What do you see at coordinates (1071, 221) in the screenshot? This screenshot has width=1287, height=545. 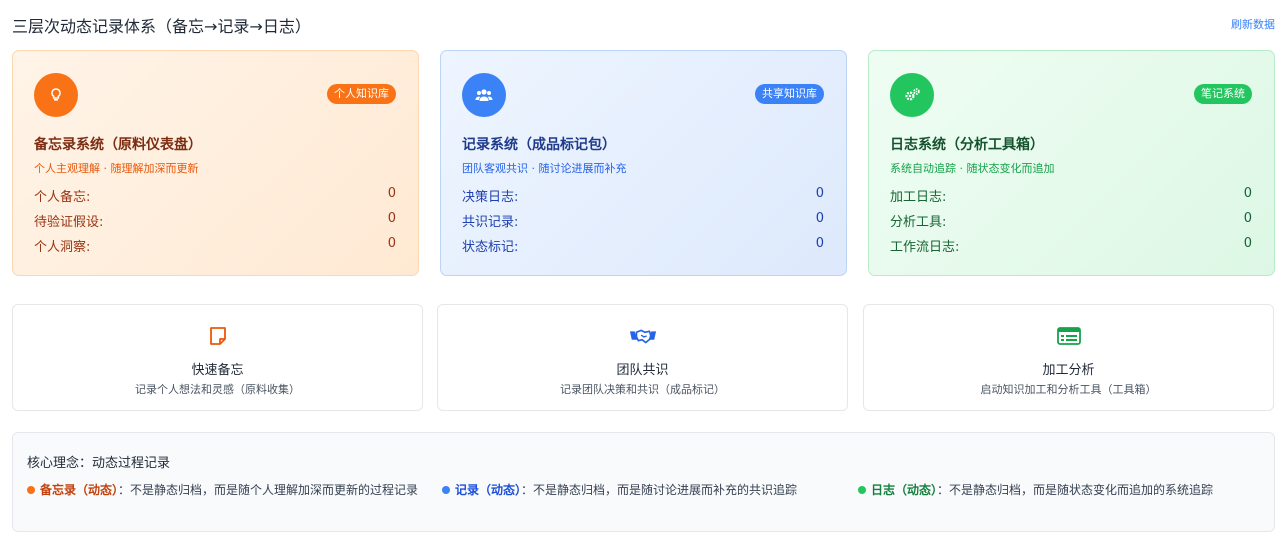 I see `stat-row: 分析工具: 0` at bounding box center [1071, 221].